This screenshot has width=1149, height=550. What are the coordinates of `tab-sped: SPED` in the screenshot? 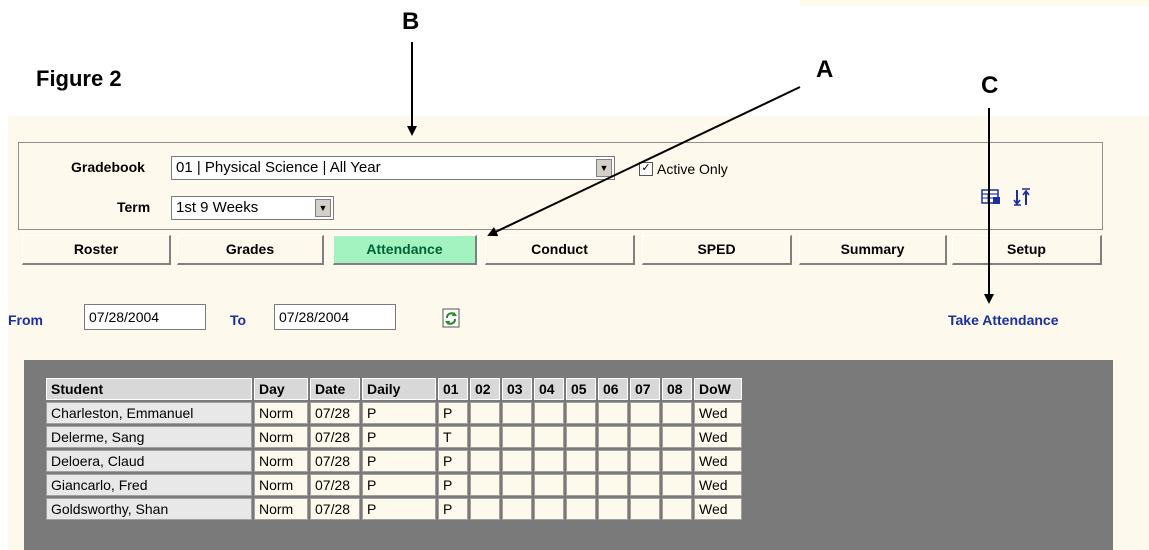 It's located at (717, 250).